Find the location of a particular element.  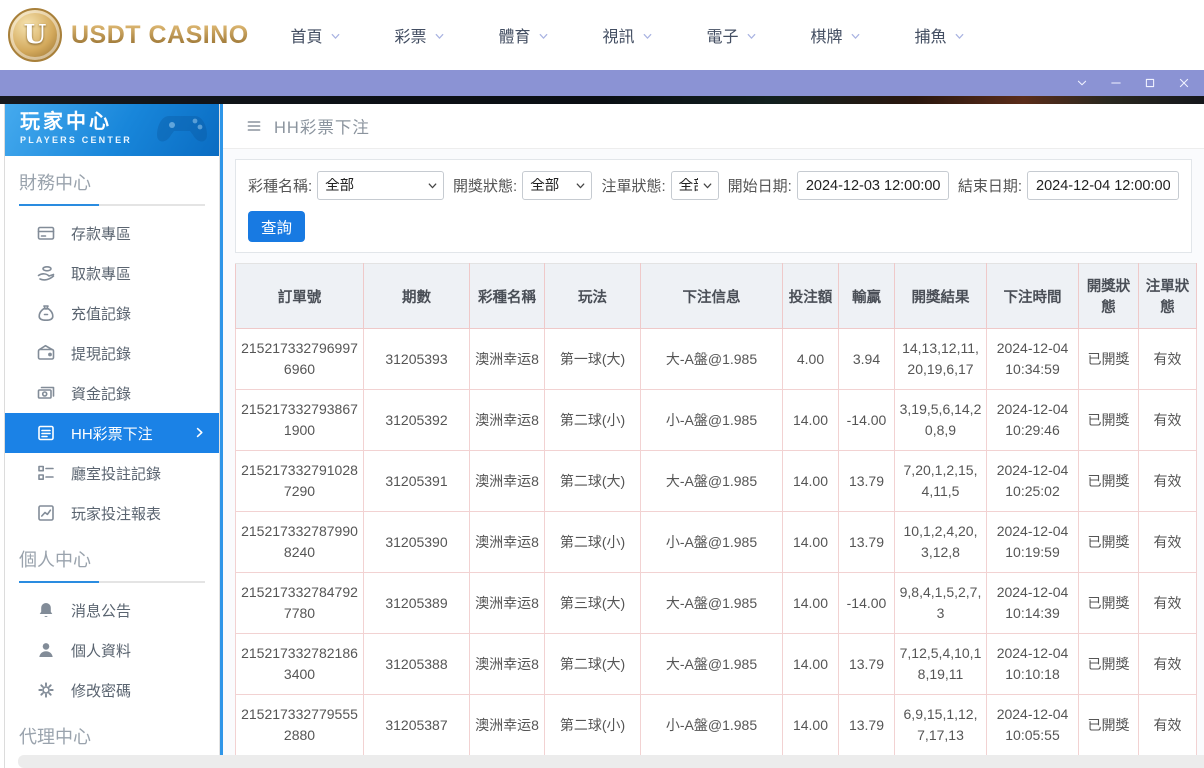

sidebar-item-recharge-records: 充值記錄 is located at coordinates (112, 313).